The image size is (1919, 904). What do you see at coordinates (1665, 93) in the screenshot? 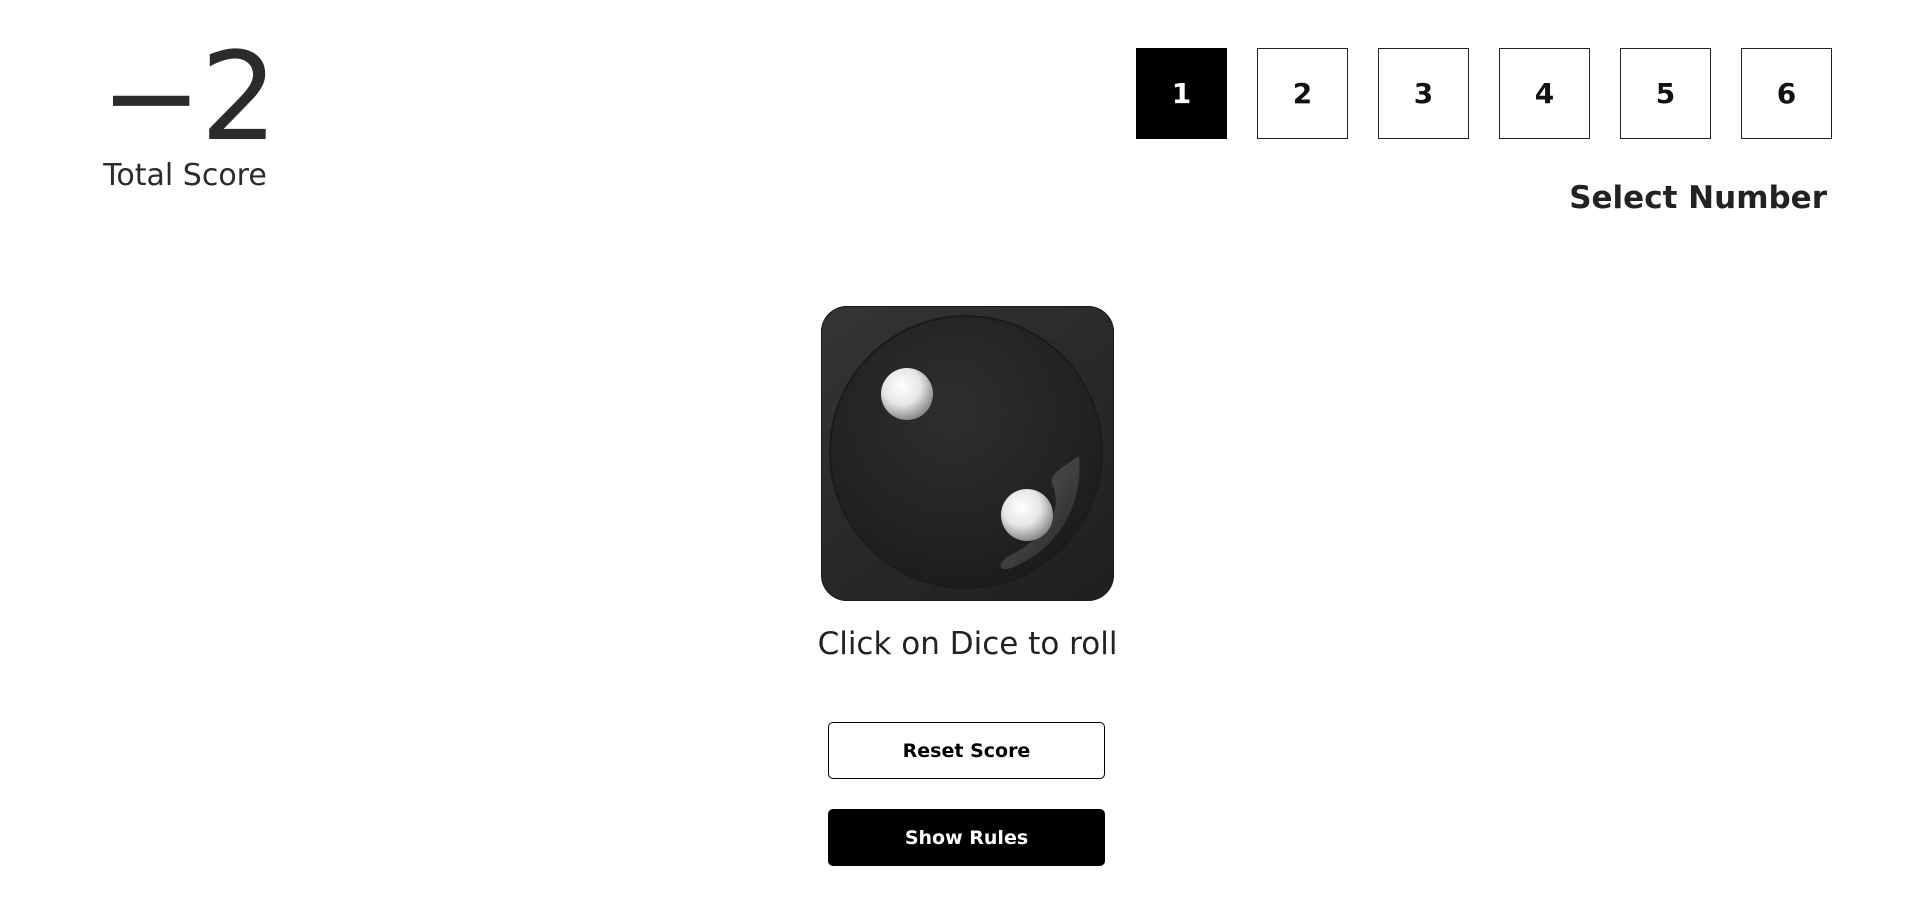
I see `number-option-5: 5` at bounding box center [1665, 93].